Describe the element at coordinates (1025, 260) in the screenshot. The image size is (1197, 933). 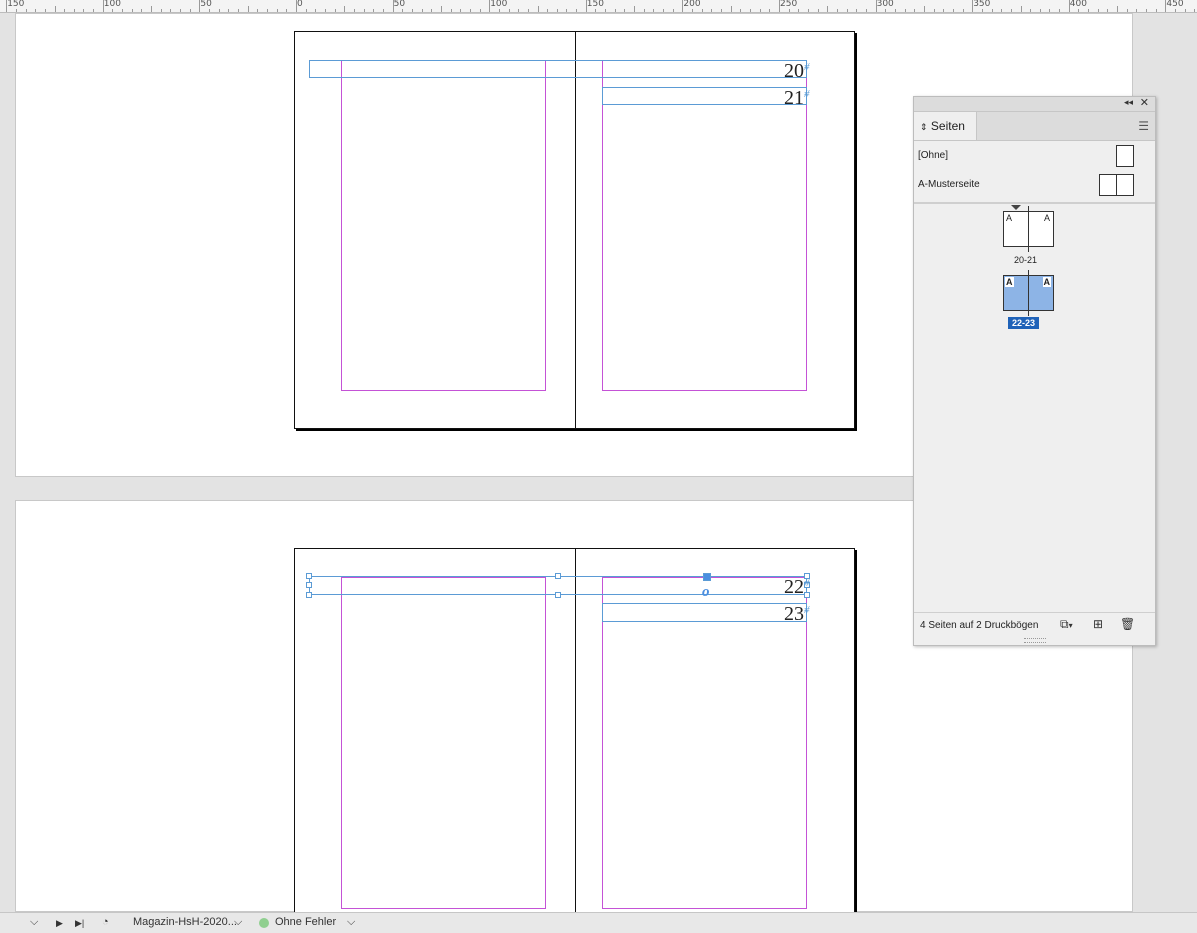
I see `spread-label: 20-21` at that location.